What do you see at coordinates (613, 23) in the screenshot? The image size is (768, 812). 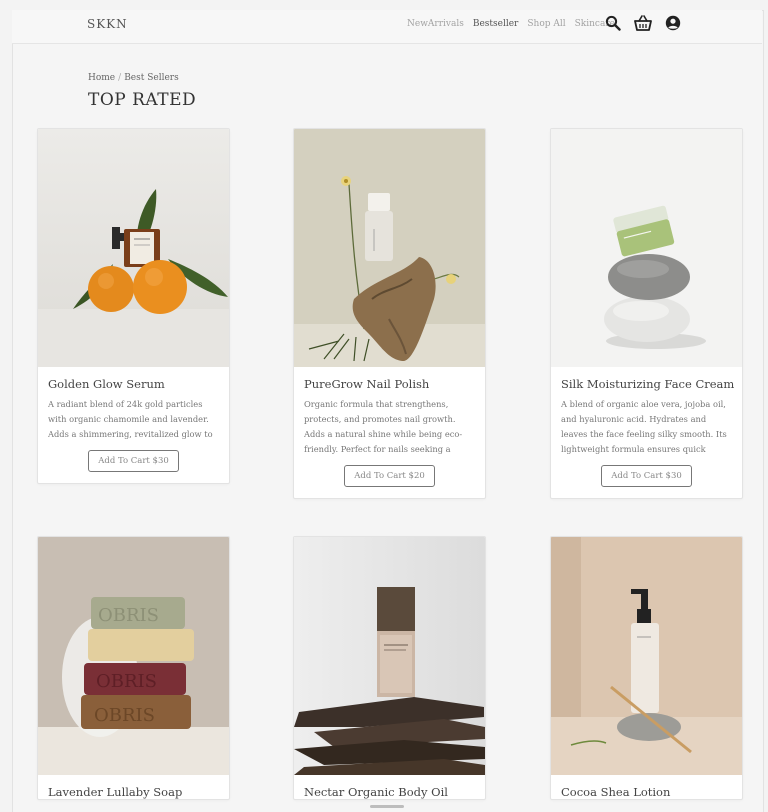 I see `search-icon` at bounding box center [613, 23].